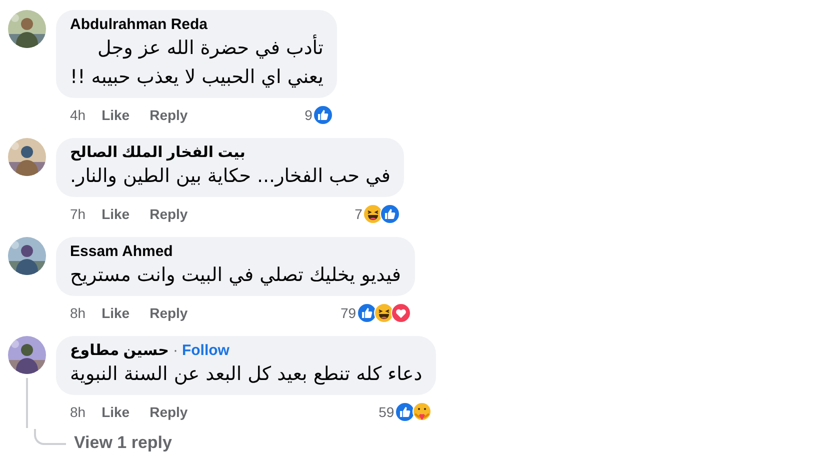 This screenshot has height=462, width=840. Describe the element at coordinates (119, 351) in the screenshot. I see `author-name: حسين مطاوع` at that location.